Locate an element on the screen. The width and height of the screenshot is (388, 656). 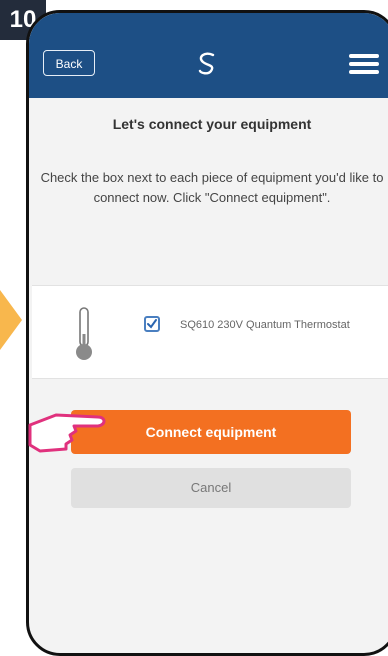
check-icon is located at coordinates (152, 324).